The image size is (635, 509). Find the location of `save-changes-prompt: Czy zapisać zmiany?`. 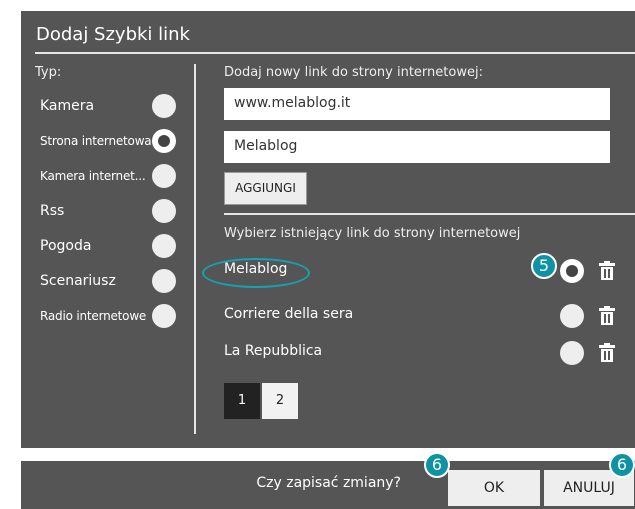

save-changes-prompt: Czy zapisać zmiany? is located at coordinates (328, 483).